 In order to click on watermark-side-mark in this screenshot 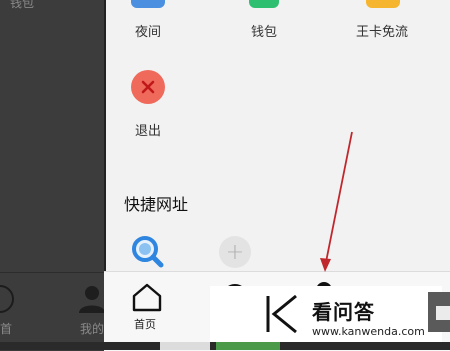, I will do `click(443, 313)`.